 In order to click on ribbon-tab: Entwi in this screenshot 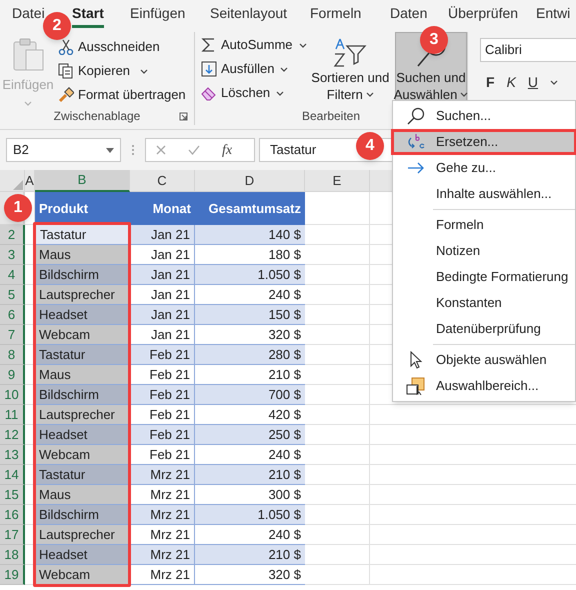, I will do `click(553, 16)`.